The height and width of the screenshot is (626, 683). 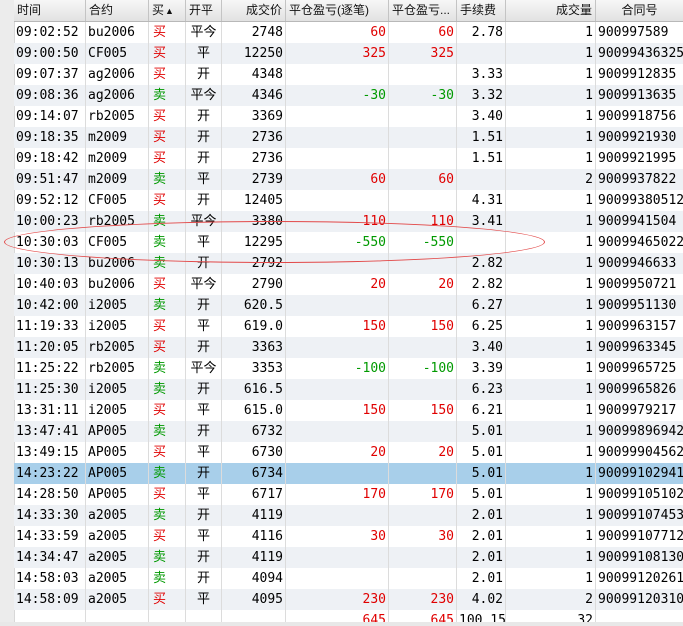 What do you see at coordinates (551, 10) in the screenshot?
I see `column-header-quantity: 成交量` at bounding box center [551, 10].